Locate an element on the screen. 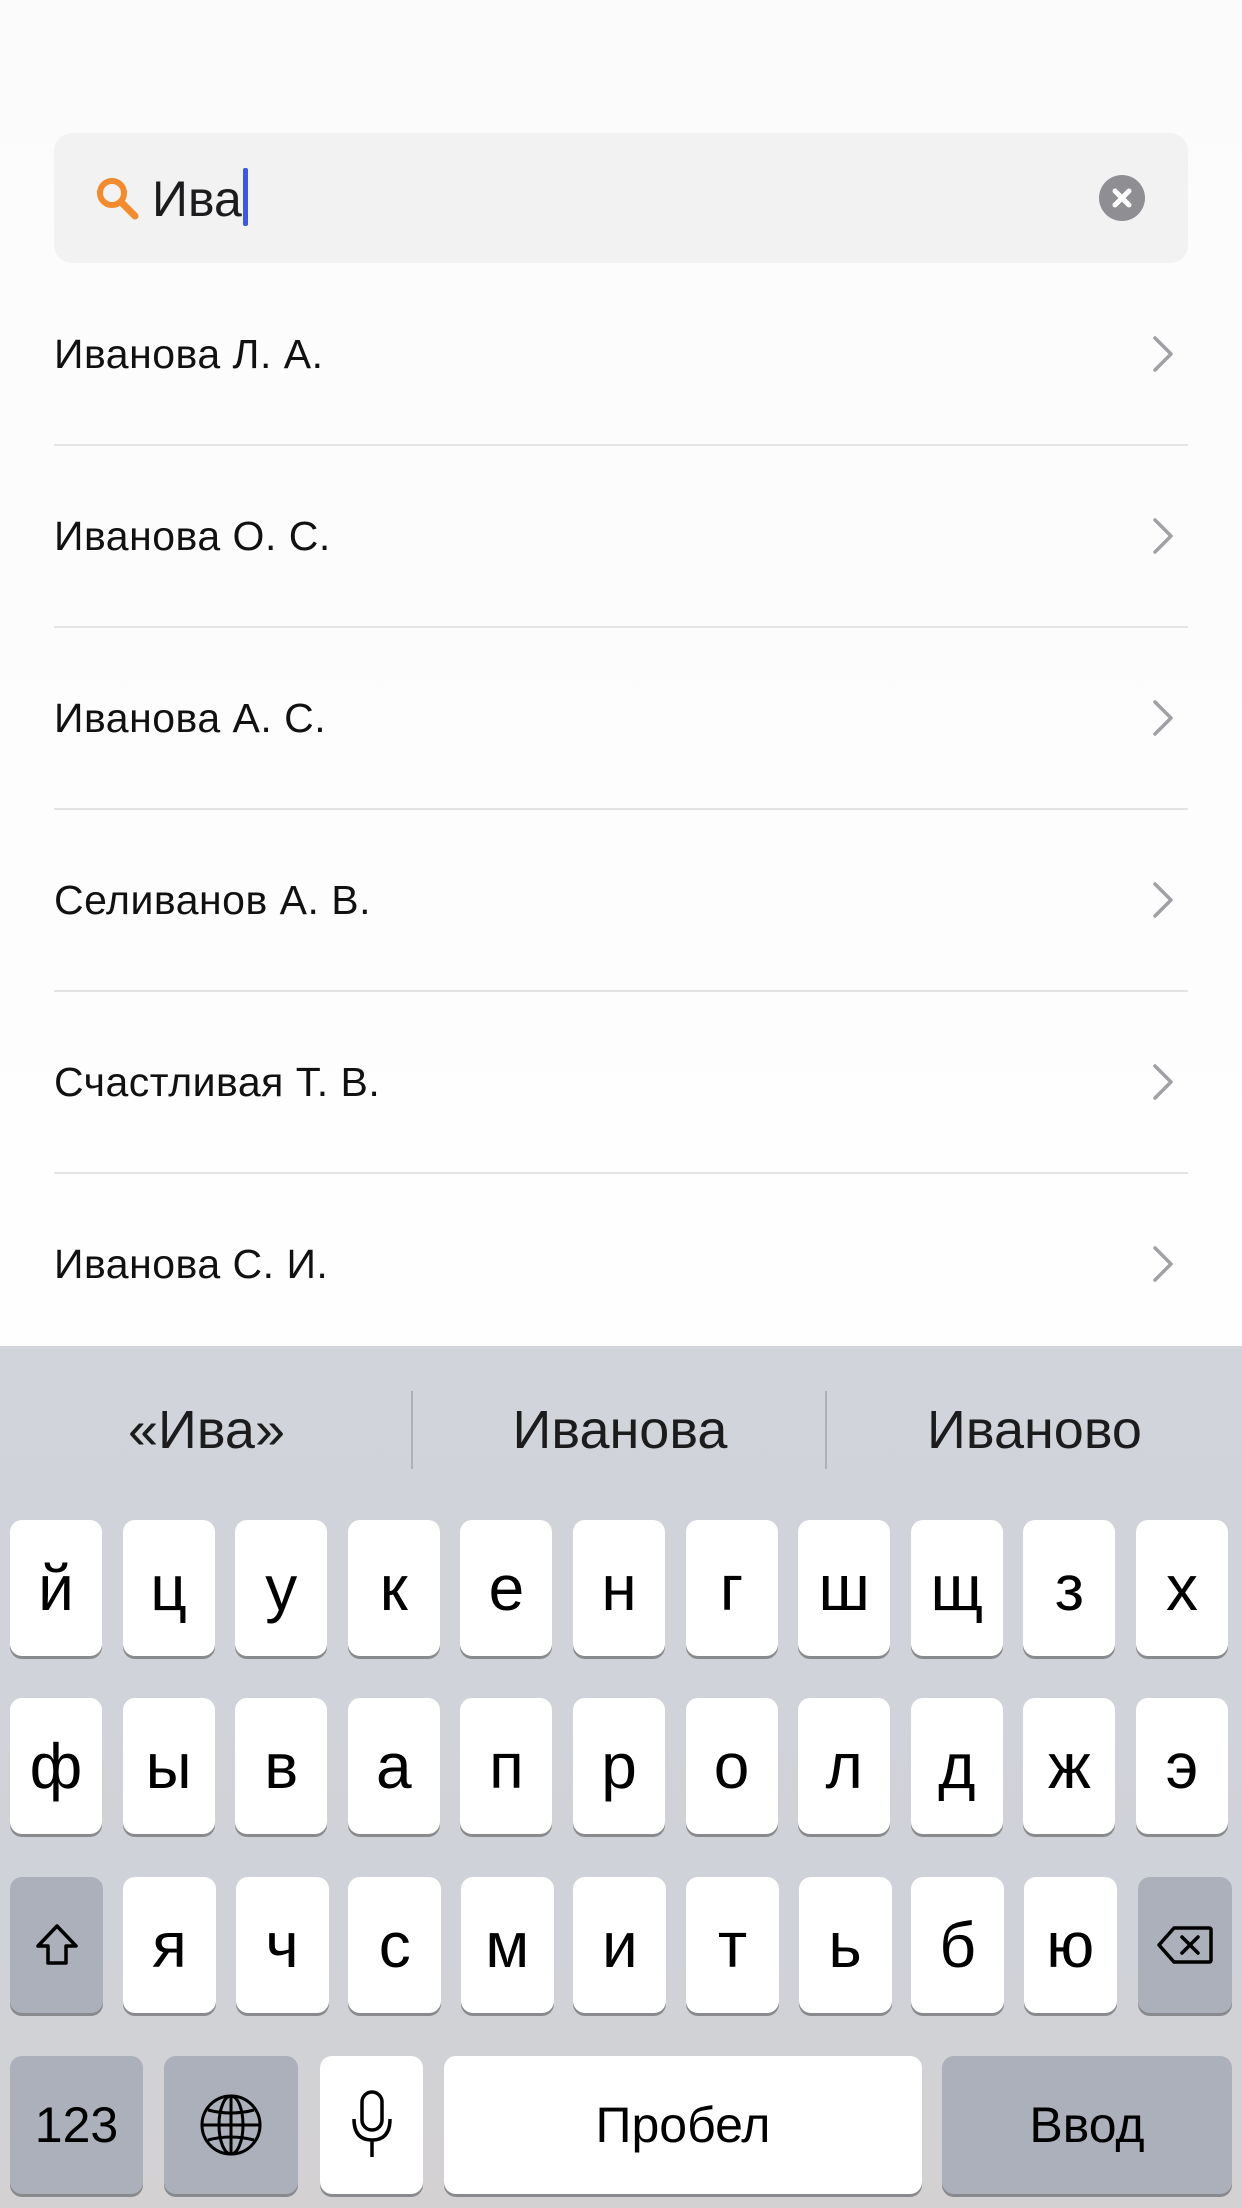 The image size is (1242, 2208). key-letter: г is located at coordinates (731, 1588).